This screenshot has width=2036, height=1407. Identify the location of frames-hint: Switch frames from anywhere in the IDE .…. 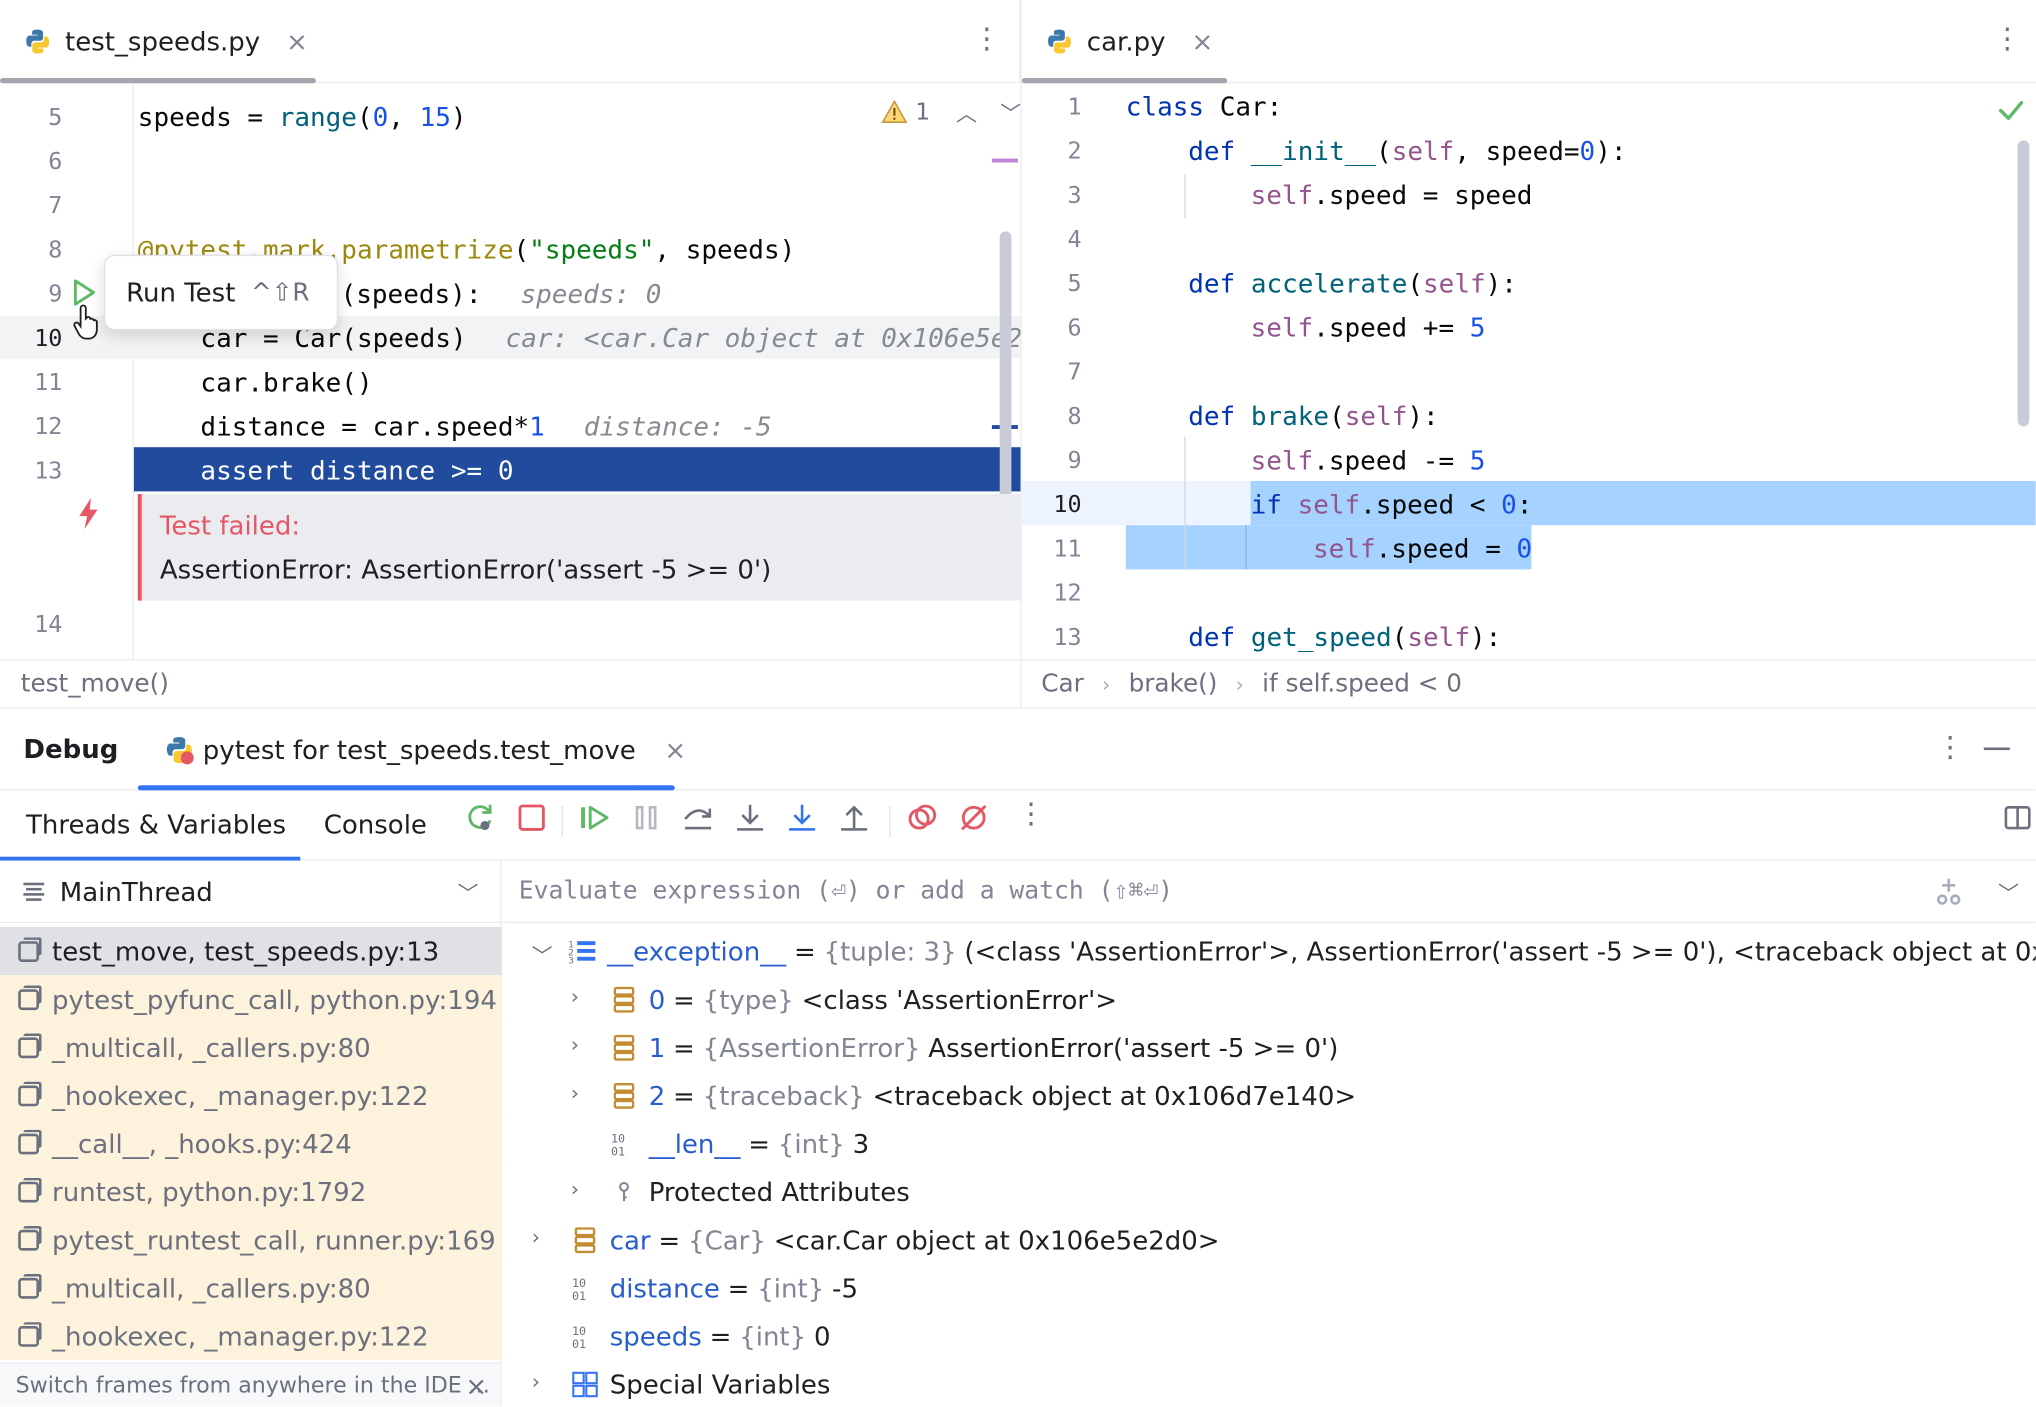
(252, 1385).